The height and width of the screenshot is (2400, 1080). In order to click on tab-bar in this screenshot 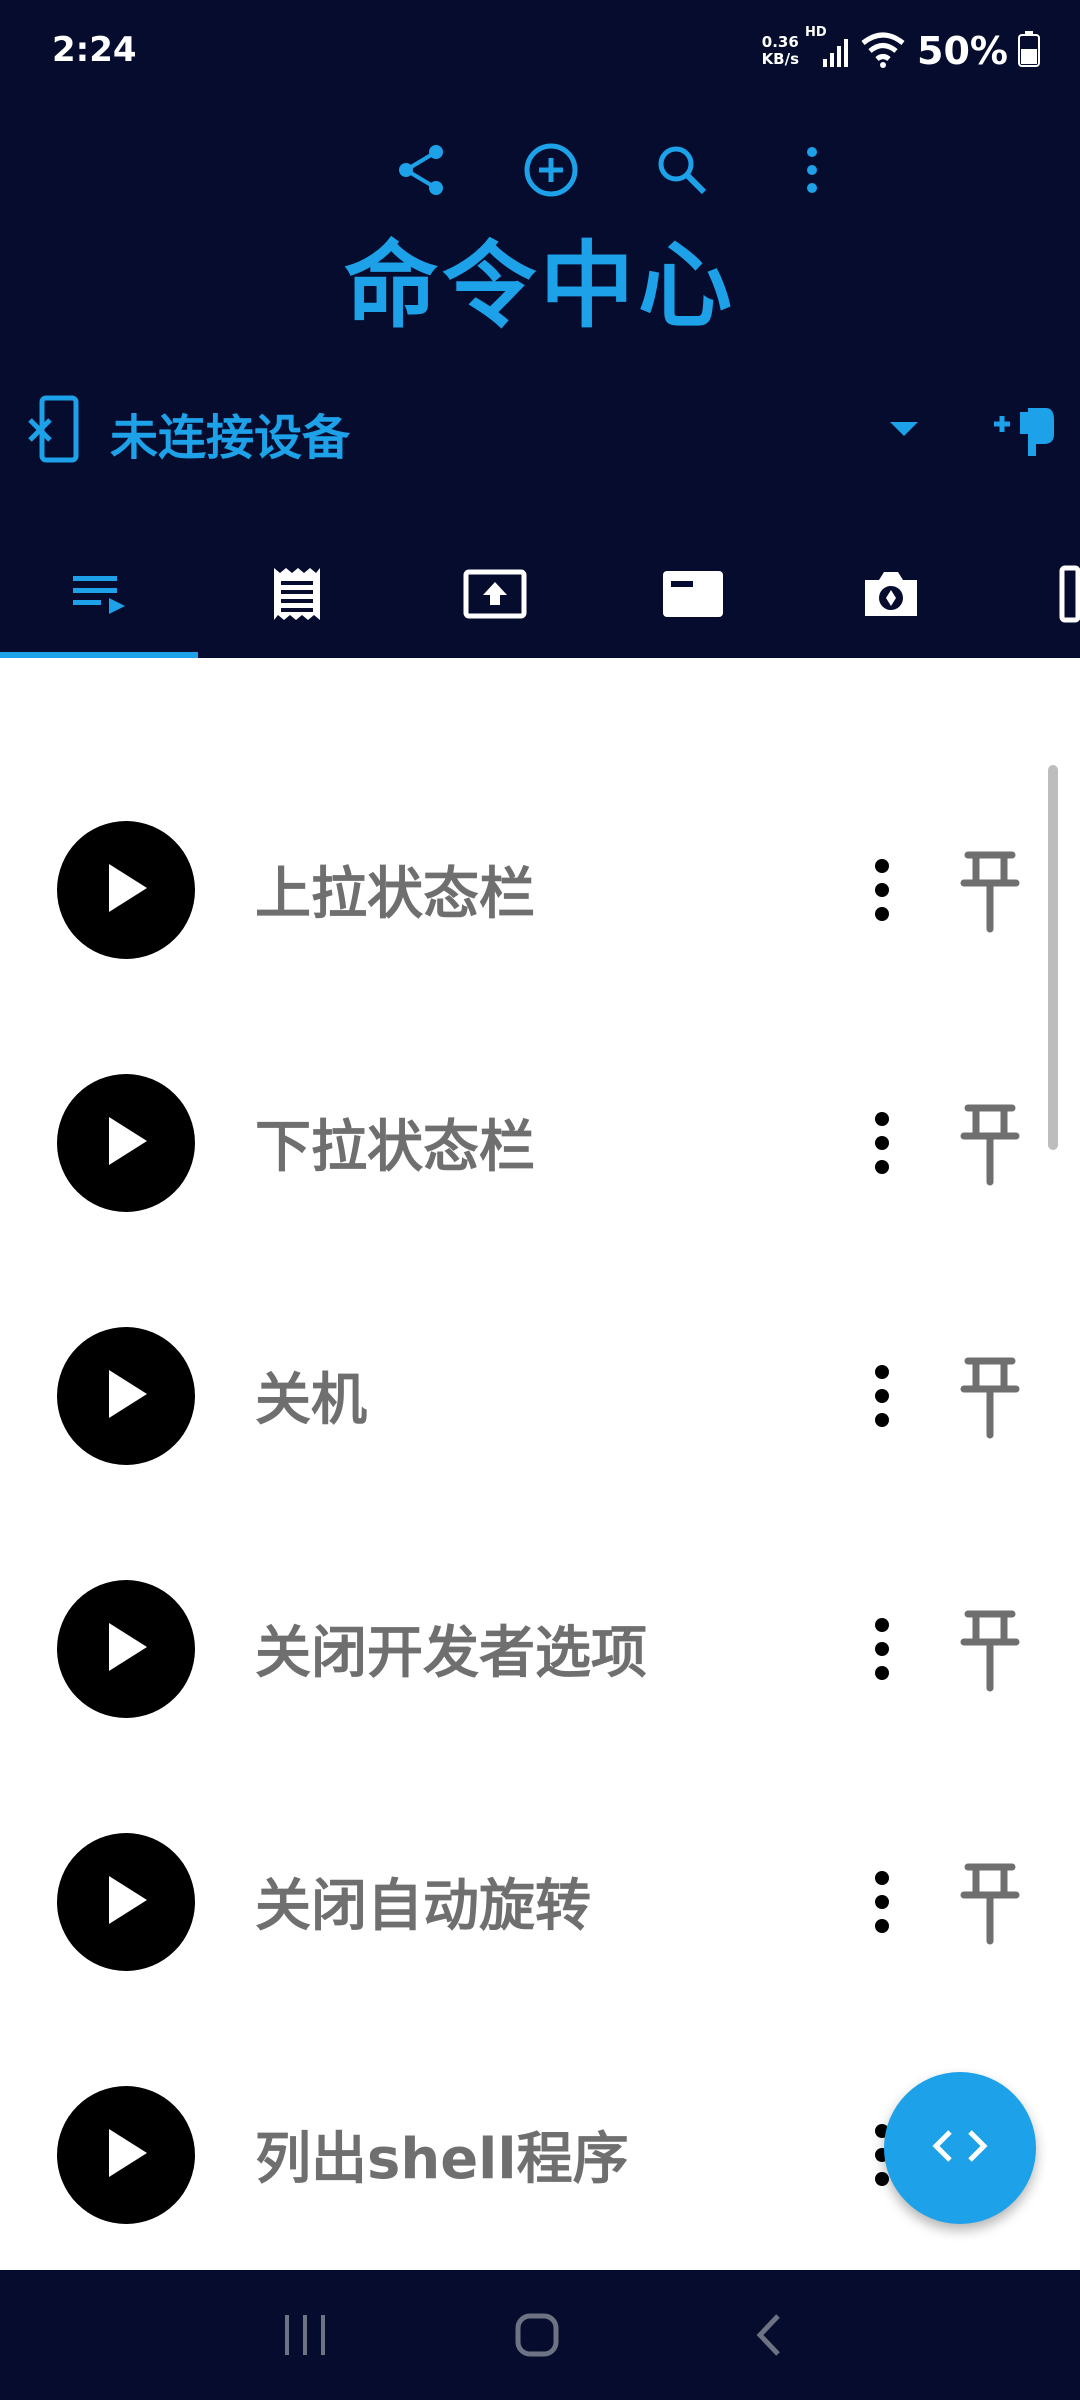, I will do `click(540, 599)`.